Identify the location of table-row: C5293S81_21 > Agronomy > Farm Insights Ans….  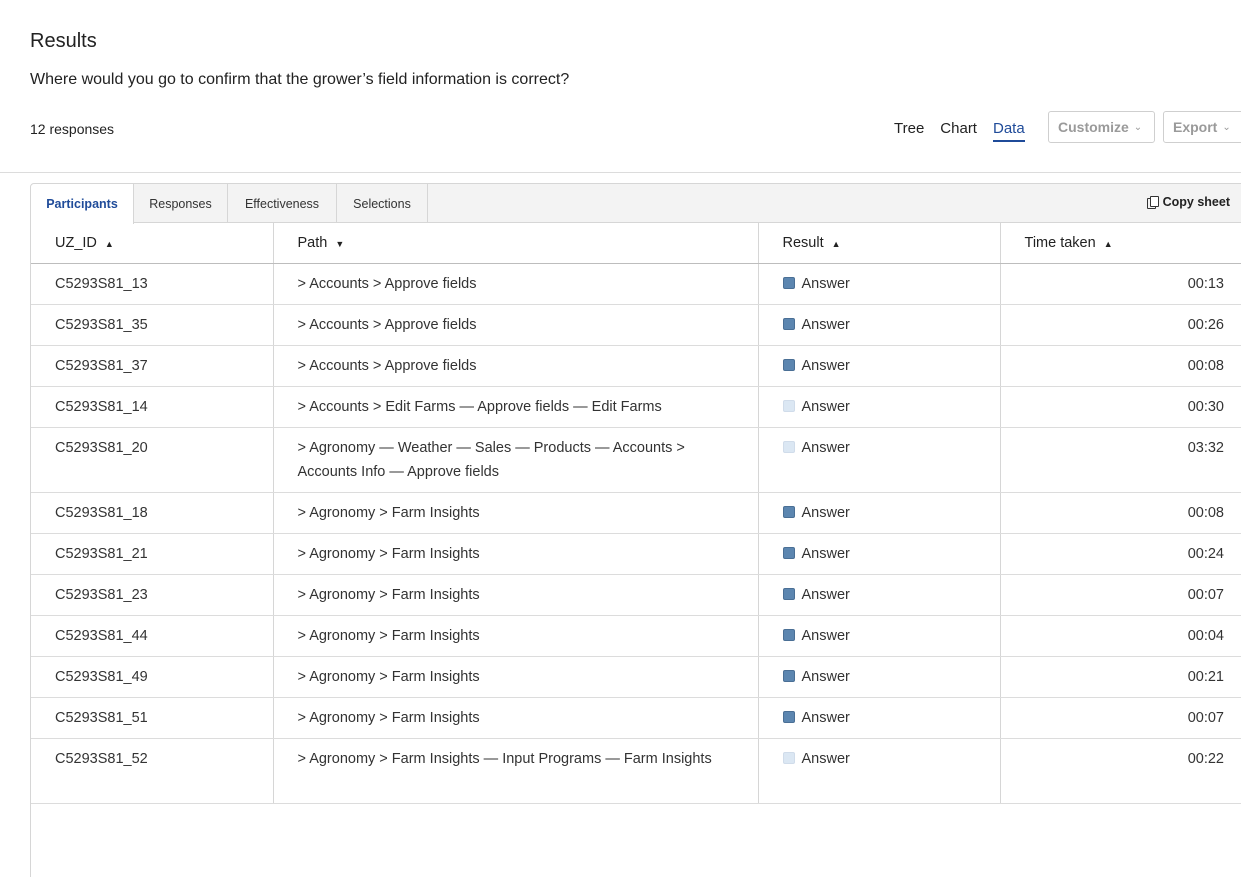
(636, 554).